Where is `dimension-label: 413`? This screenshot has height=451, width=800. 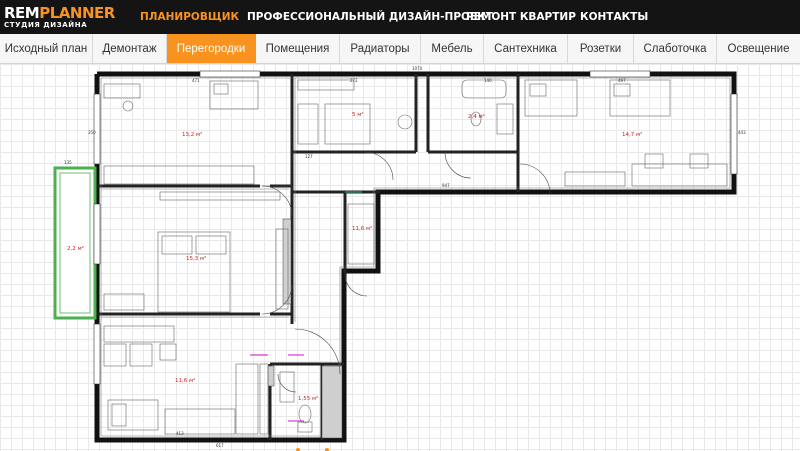
dimension-label: 413 is located at coordinates (180, 433).